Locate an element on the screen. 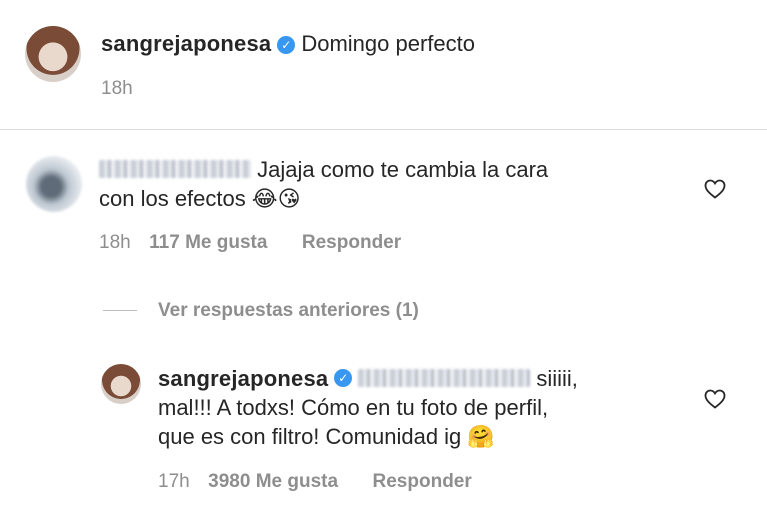 Image resolution: width=767 pixels, height=512 pixels. view-previous-replies-button: Ver respuestas anteriores (1) is located at coordinates (288, 311).